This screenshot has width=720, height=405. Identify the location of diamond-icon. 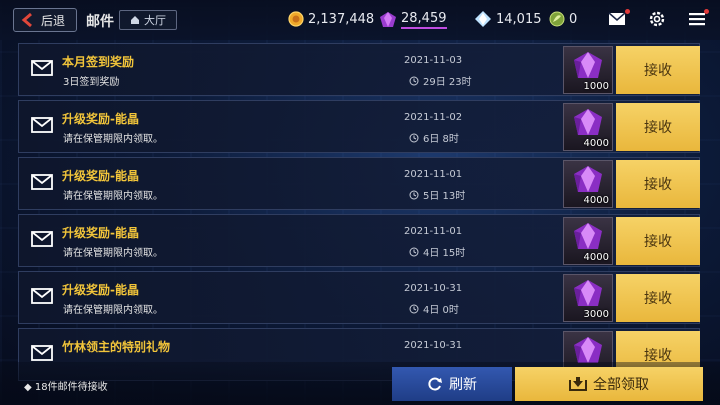
(483, 19).